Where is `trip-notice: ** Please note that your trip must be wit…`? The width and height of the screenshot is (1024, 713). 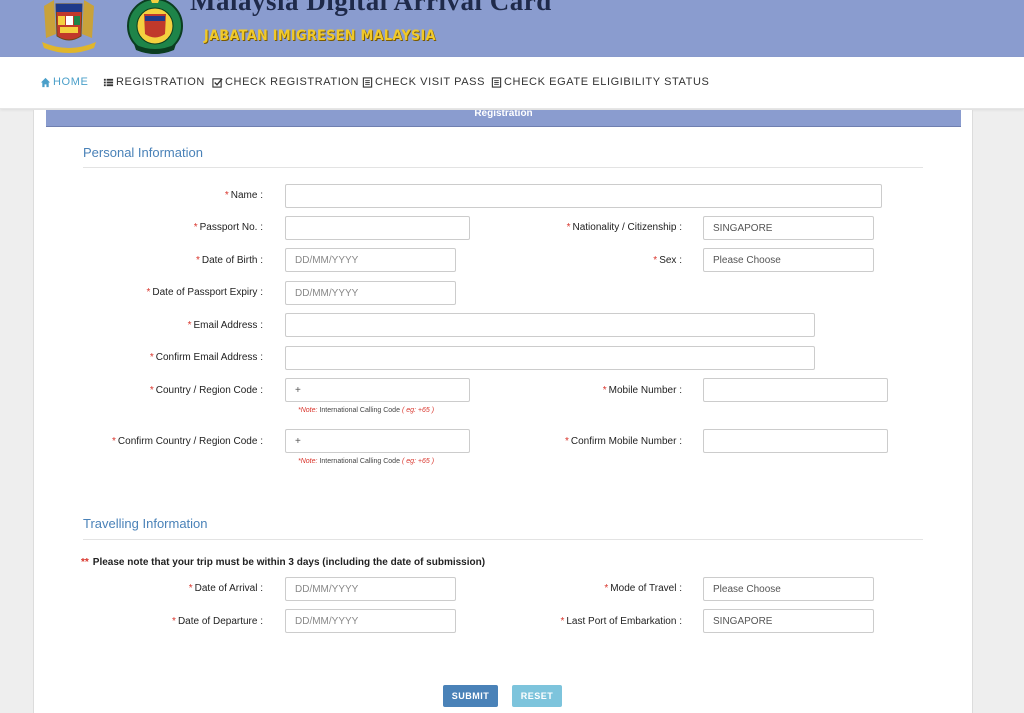 trip-notice: ** Please note that your trip must be wit… is located at coordinates (283, 562).